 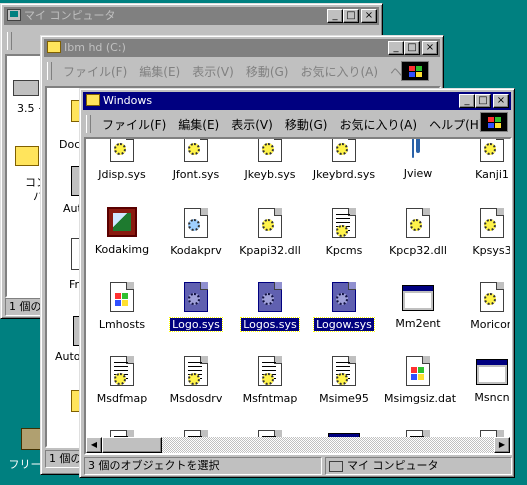 I want to click on status-selection-text: 3 個のオブジェクトを選択, so click(x=203, y=466).